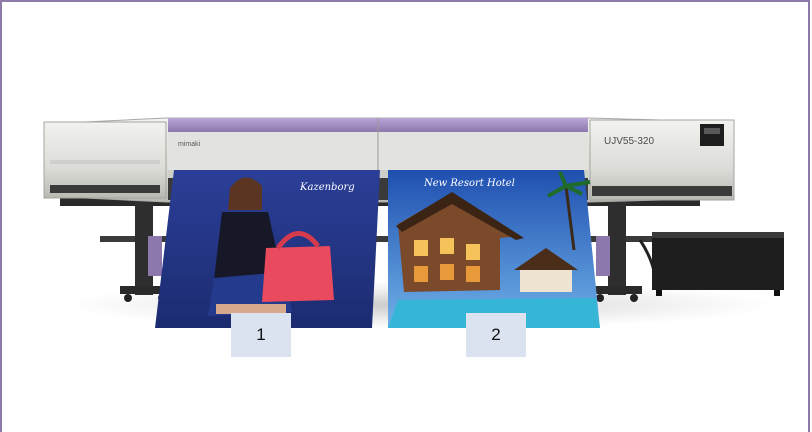  I want to click on print-2-caption: New Resort Hotel, so click(469, 183).